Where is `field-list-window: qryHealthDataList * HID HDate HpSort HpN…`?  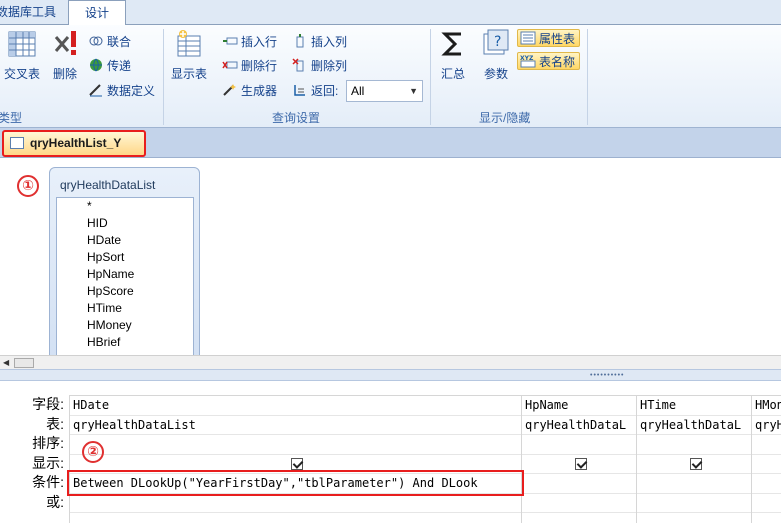 field-list-window: qryHealthDataList * HID HDate HpSort HpN… is located at coordinates (124, 267).